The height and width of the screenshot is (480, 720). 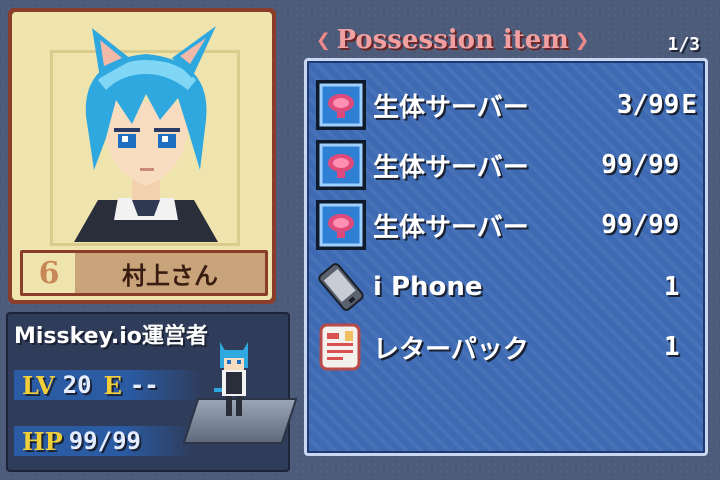 I want to click on inventory-item: 生体サーバー 3/99 E, so click(x=507, y=105).